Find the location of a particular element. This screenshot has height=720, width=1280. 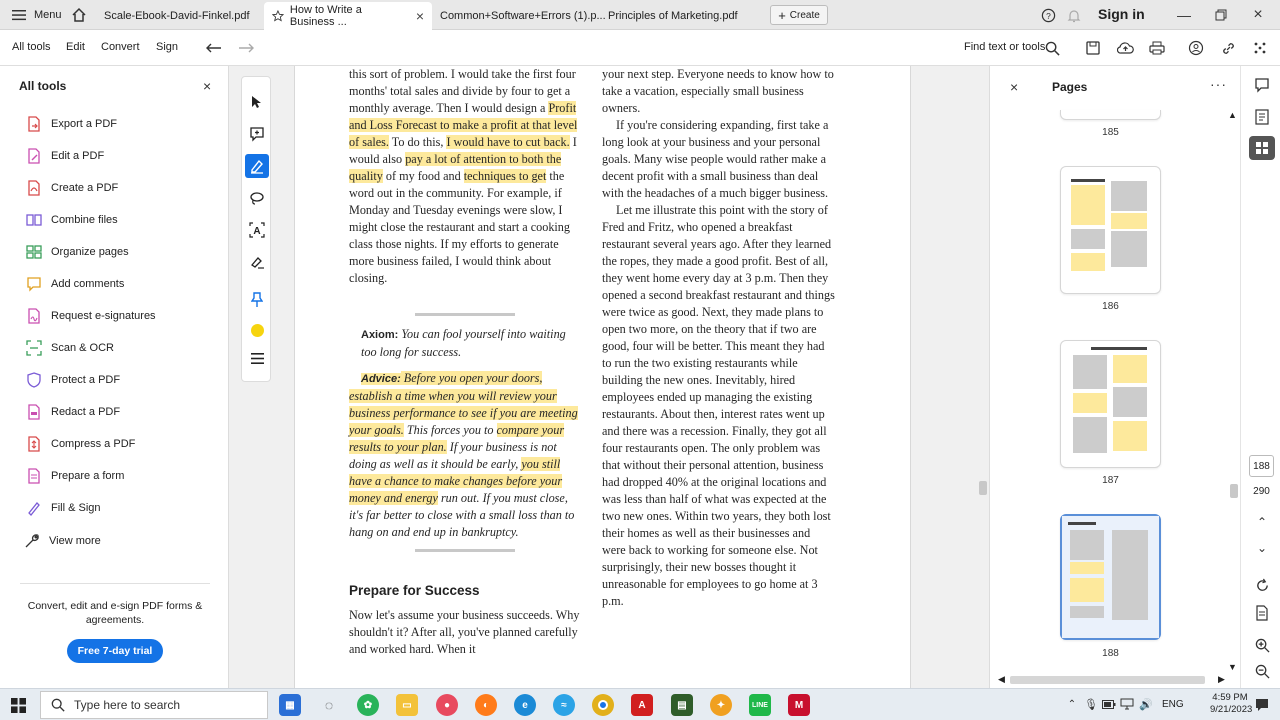

app-orange: ✦ is located at coordinates (721, 705).